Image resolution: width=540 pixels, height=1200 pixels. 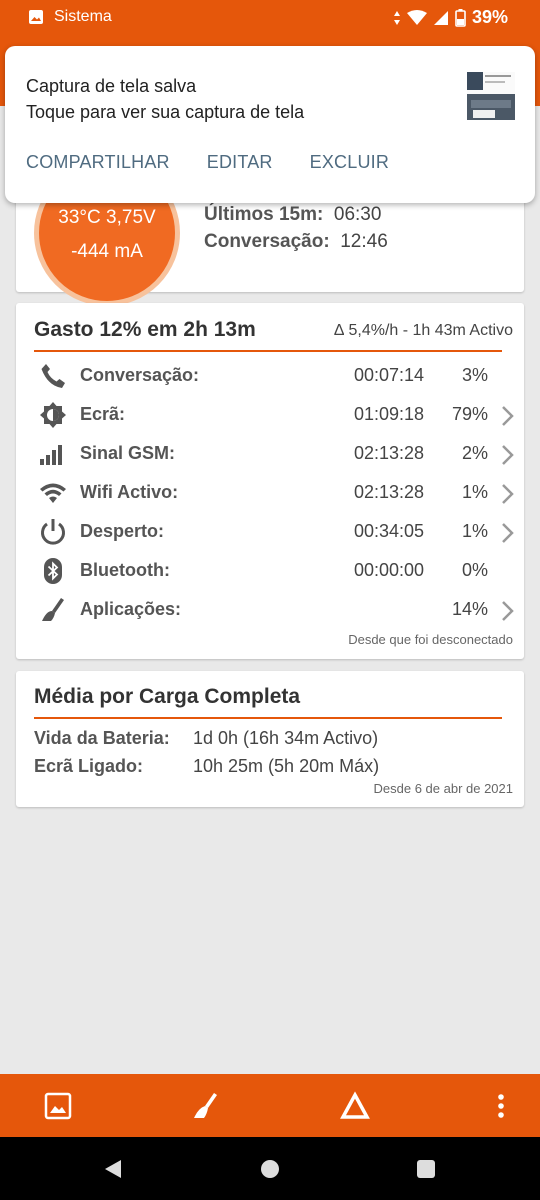 What do you see at coordinates (501, 1106) in the screenshot?
I see `more-vert-icon` at bounding box center [501, 1106].